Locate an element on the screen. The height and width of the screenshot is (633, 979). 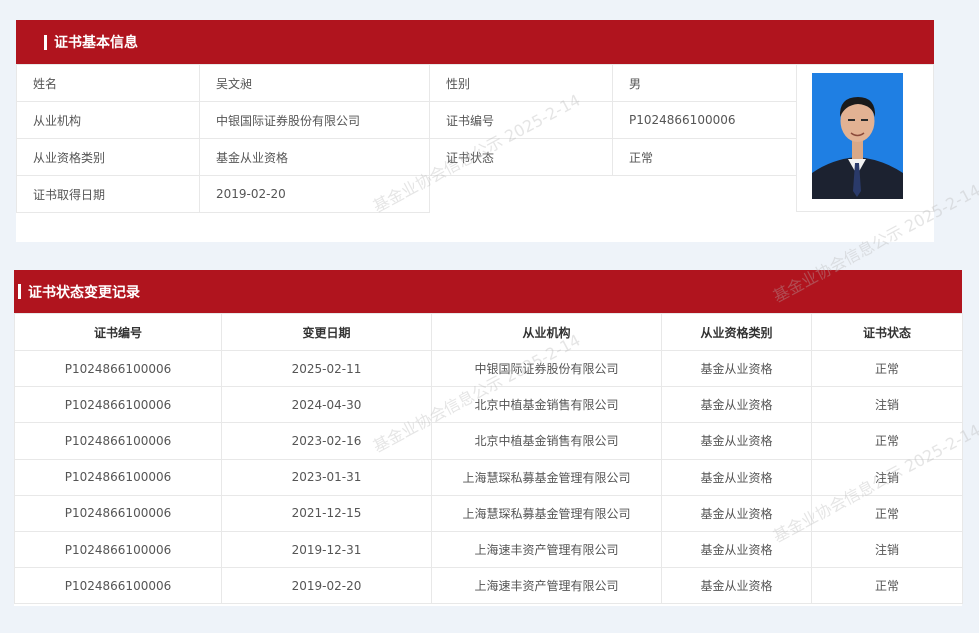
cell-change-date: 2019-12-31 is located at coordinates (326, 549).